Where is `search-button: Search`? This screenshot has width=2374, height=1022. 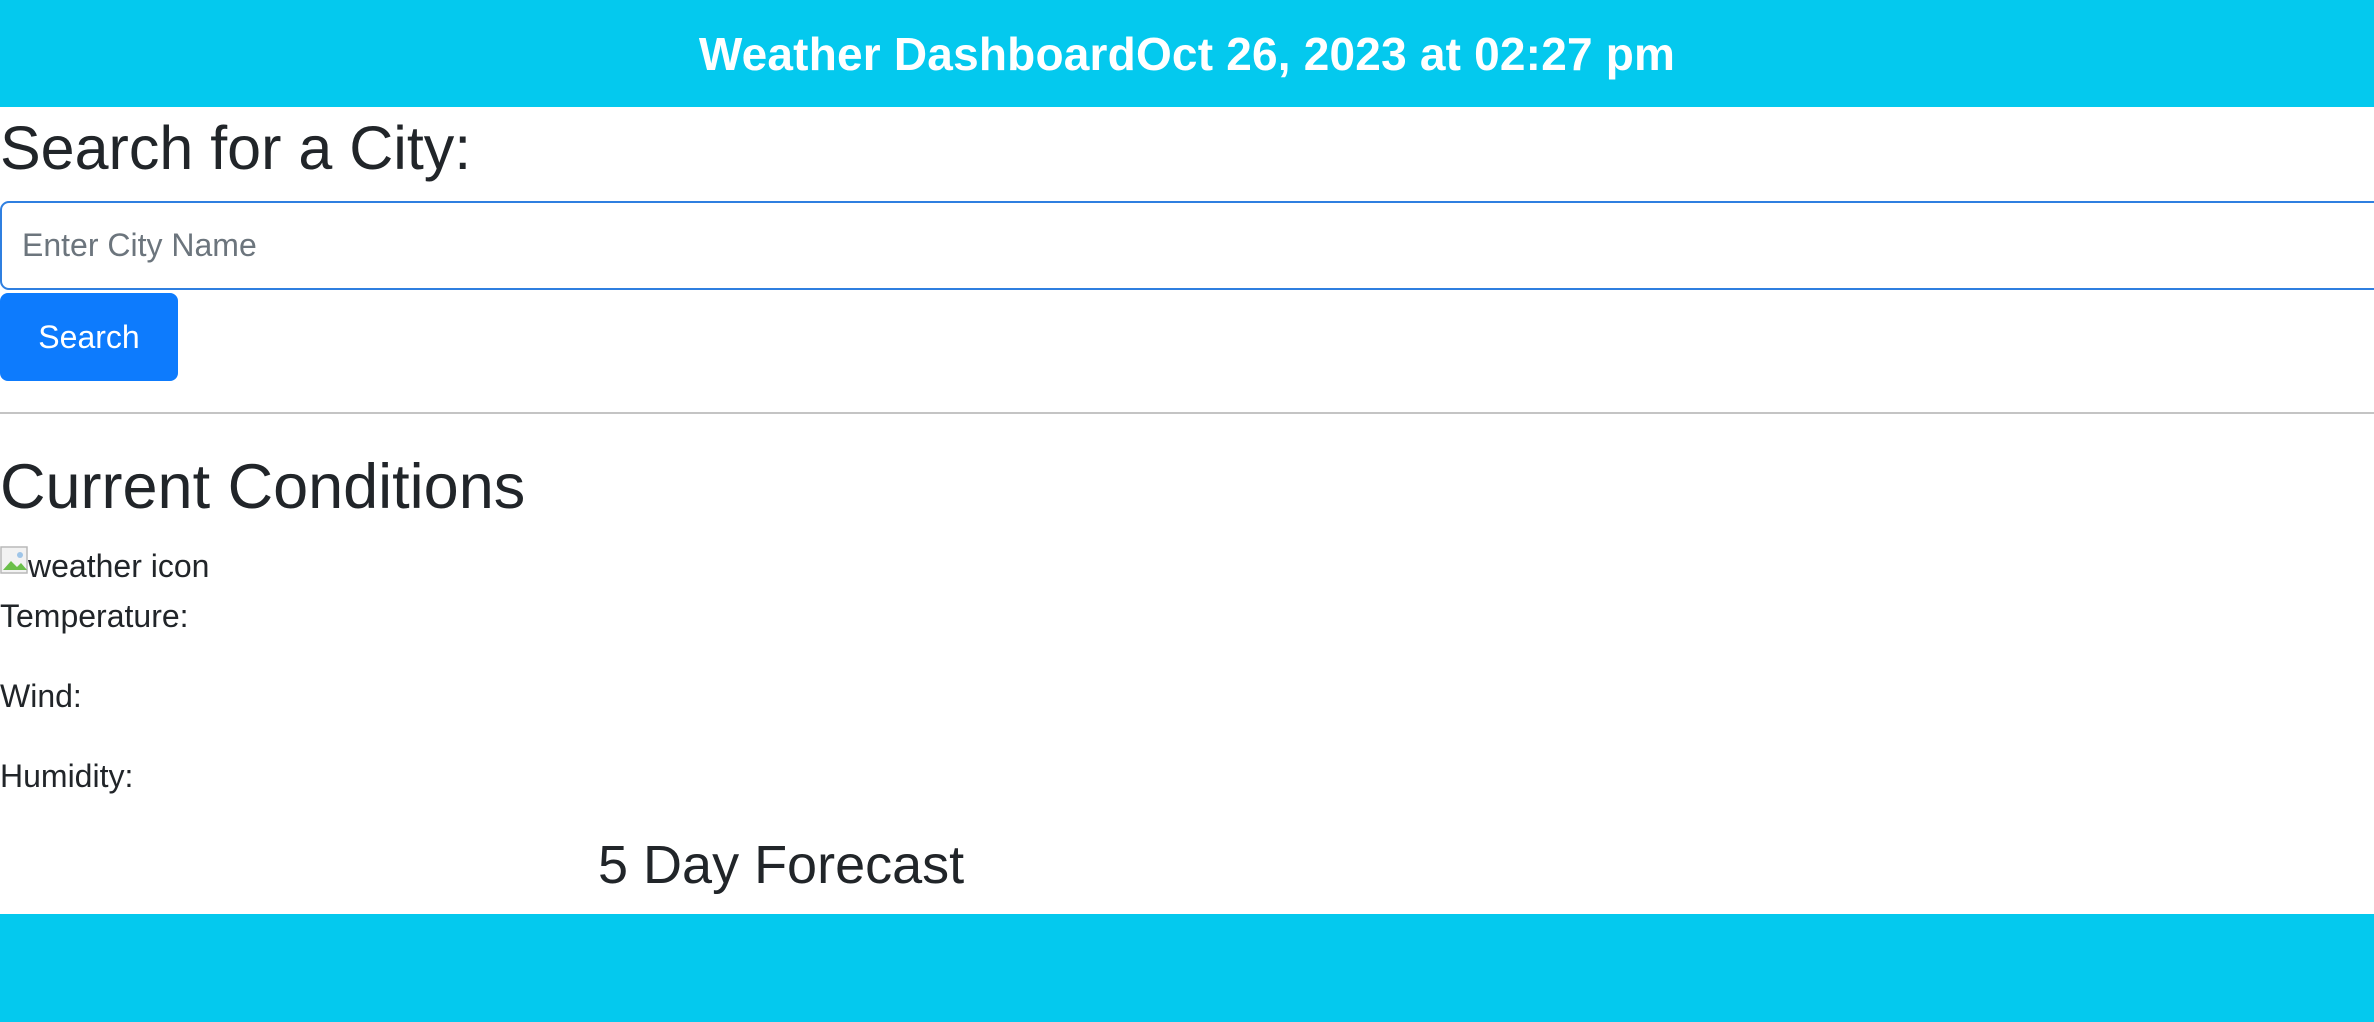
search-button: Search is located at coordinates (89, 337).